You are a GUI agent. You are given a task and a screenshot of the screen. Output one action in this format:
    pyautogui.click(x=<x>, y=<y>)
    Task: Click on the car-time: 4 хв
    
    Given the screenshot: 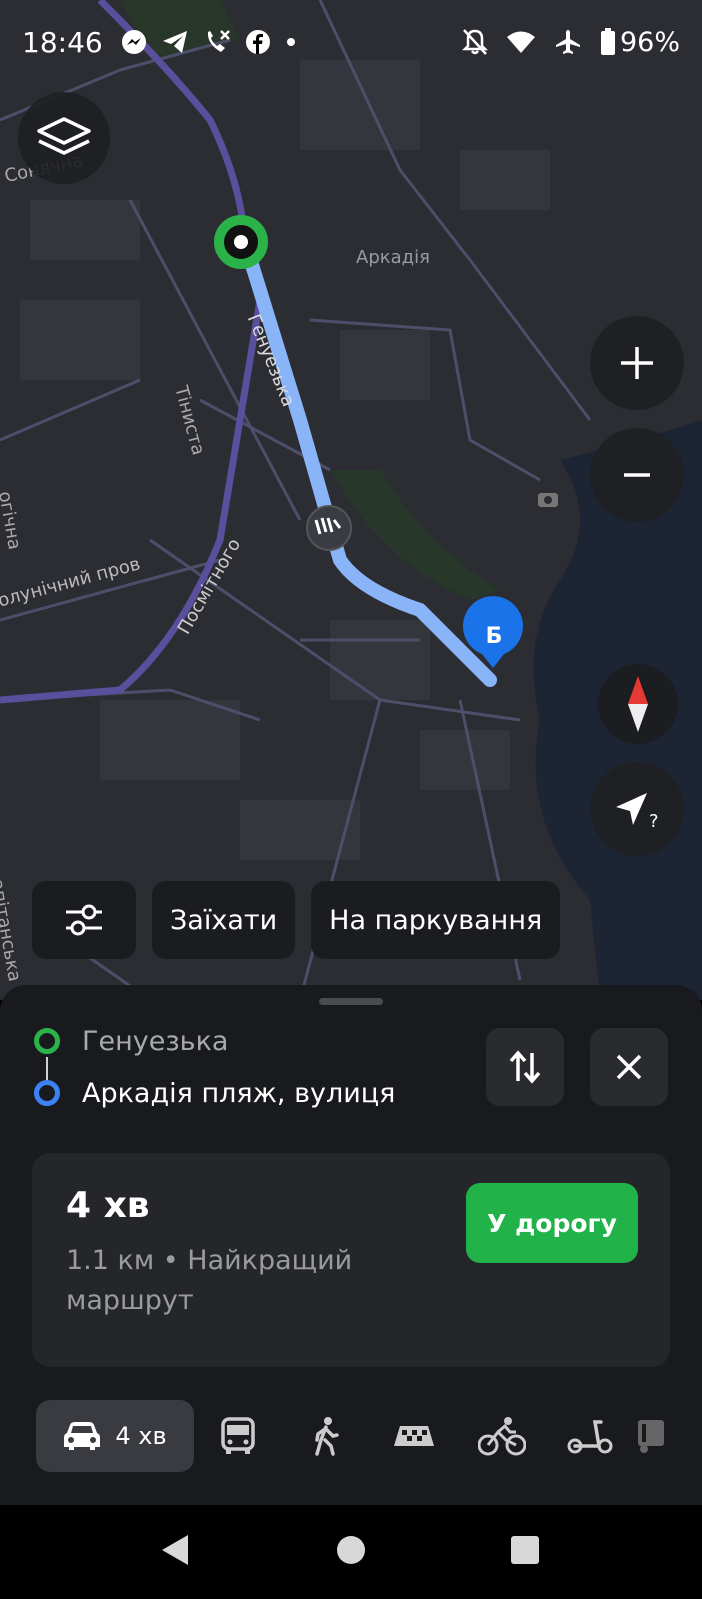 What is the action you would take?
    pyautogui.click(x=141, y=1436)
    